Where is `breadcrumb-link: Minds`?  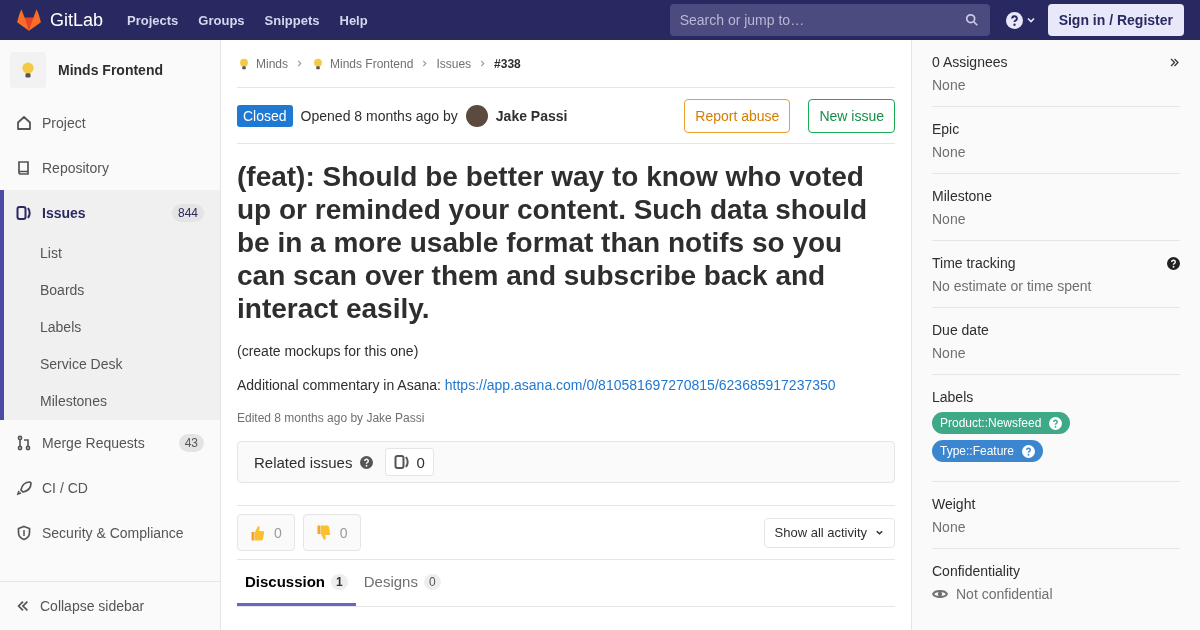
breadcrumb-link: Minds is located at coordinates (272, 63).